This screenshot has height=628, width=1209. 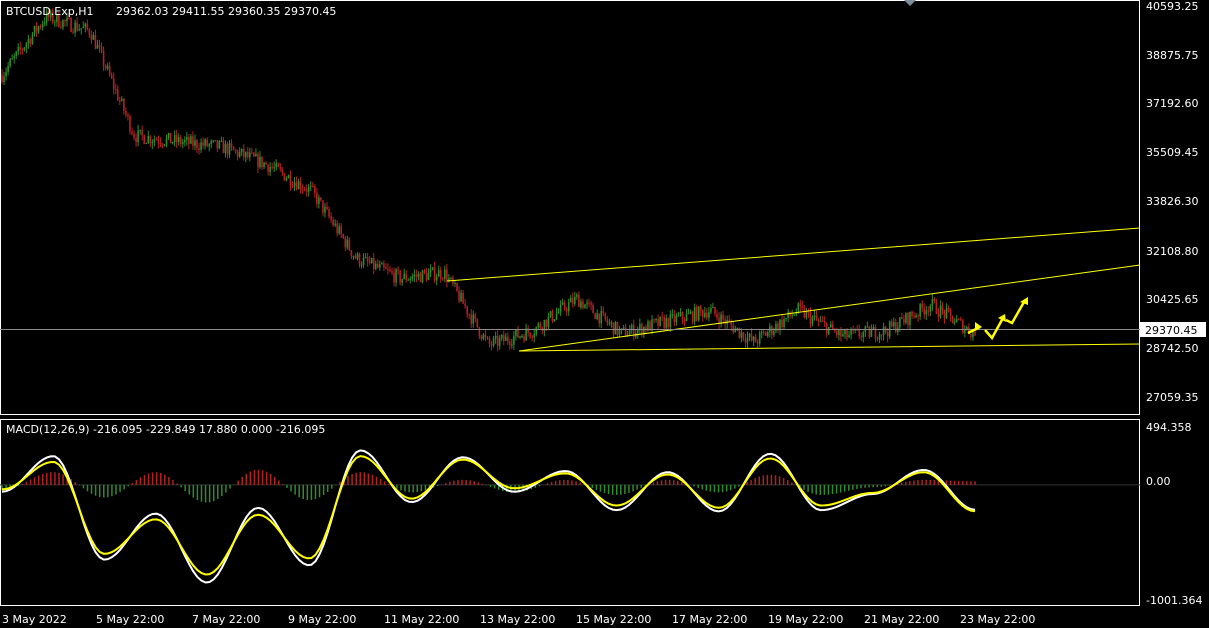 I want to click on channel-middle-line, so click(x=829, y=308).